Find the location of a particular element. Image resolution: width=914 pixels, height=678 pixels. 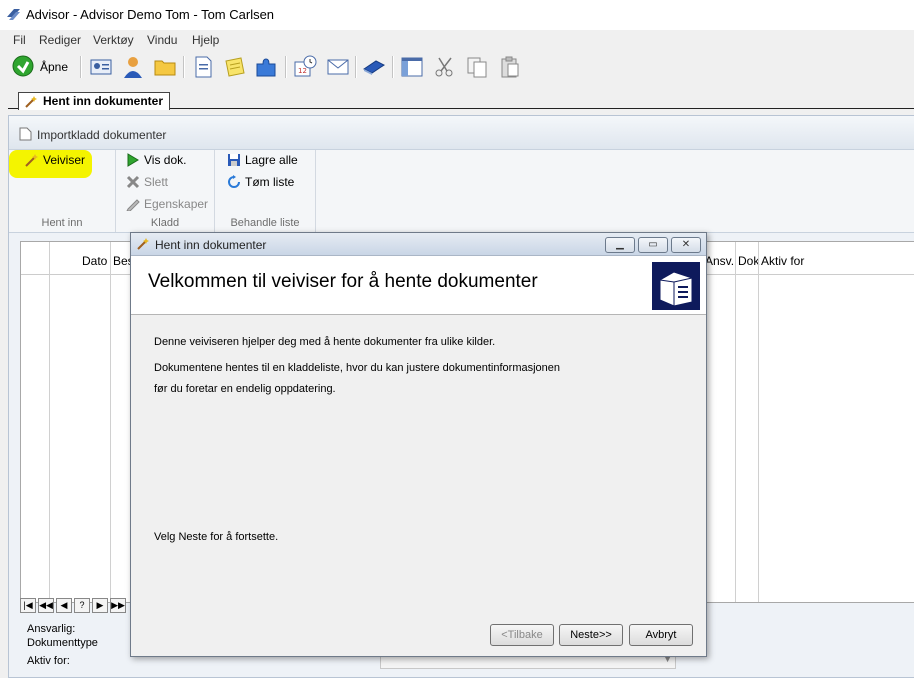

svg-text: 12 is located at coordinates (302, 71).